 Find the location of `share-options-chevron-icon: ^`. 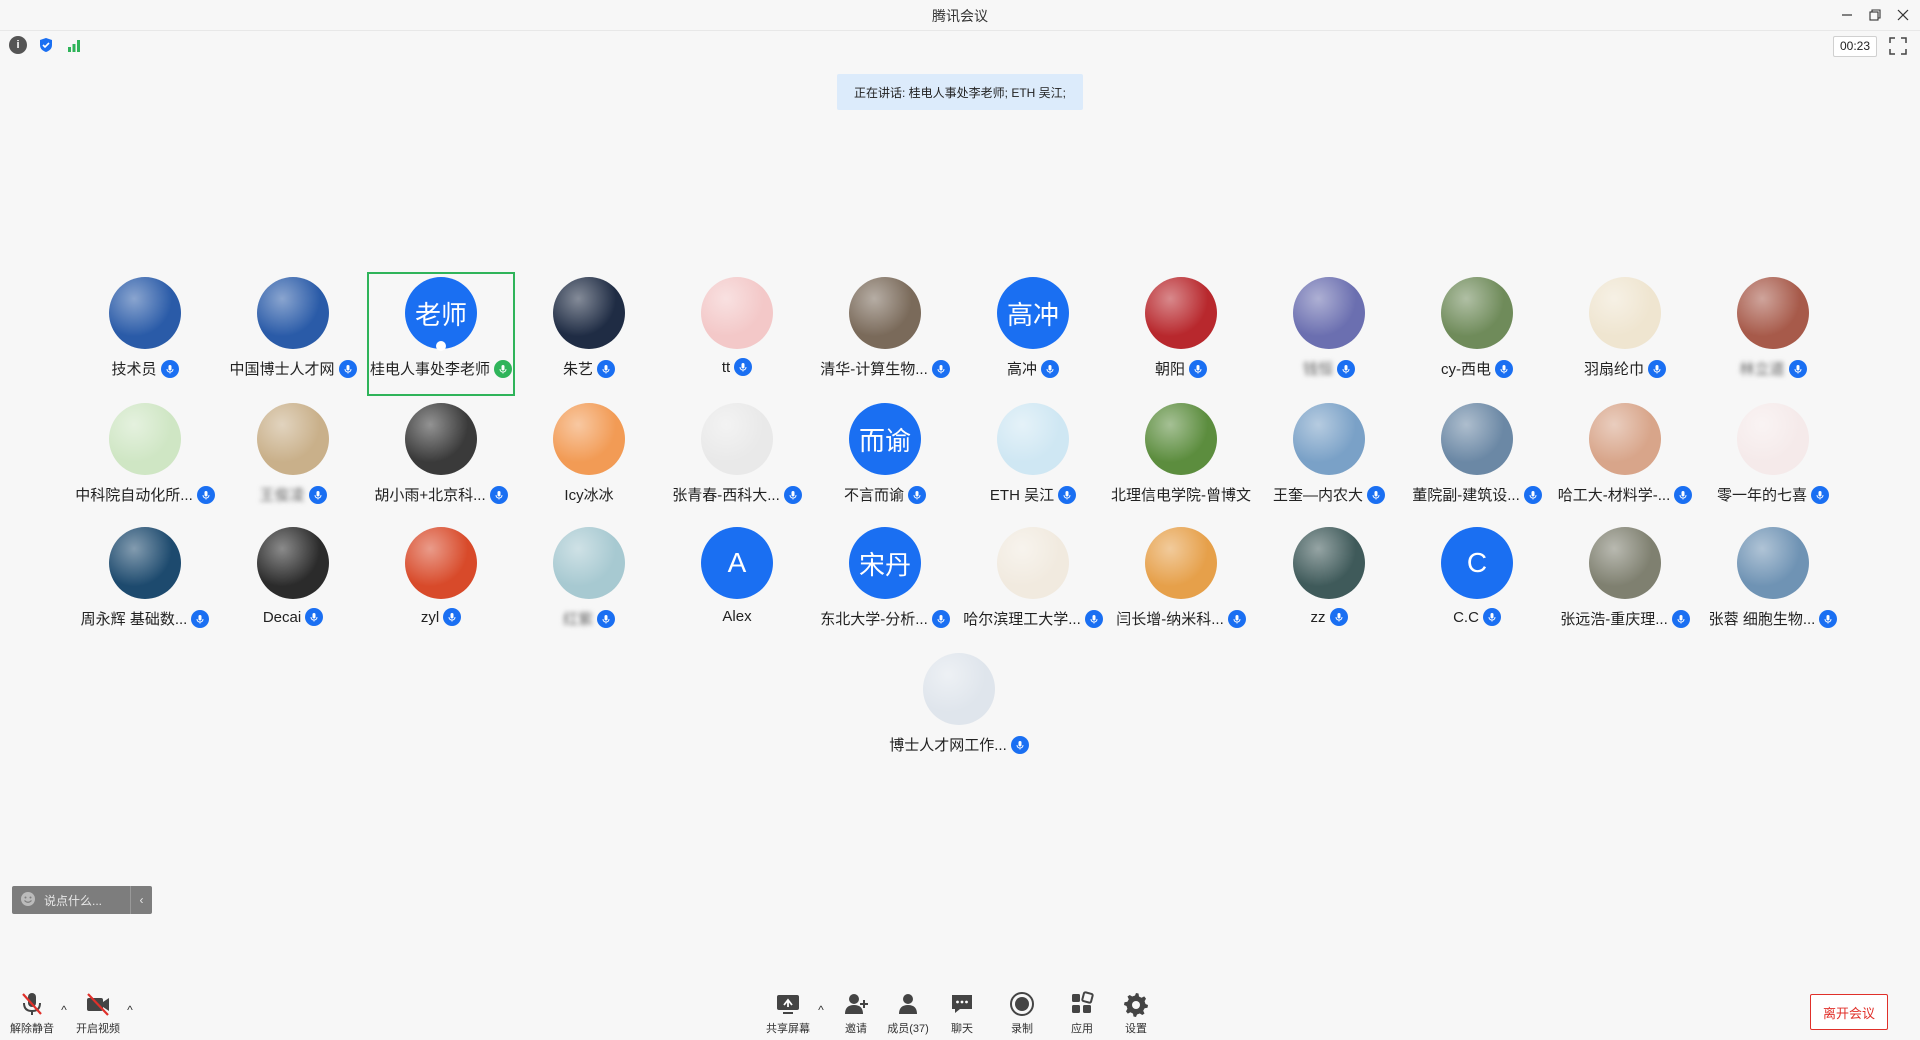

share-options-chevron-icon: ^ is located at coordinates (821, 1010).